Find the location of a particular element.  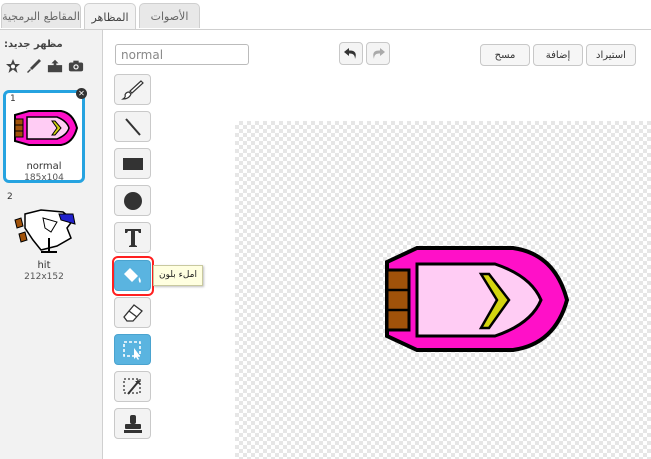

costume-number: 1 is located at coordinates (13, 99).